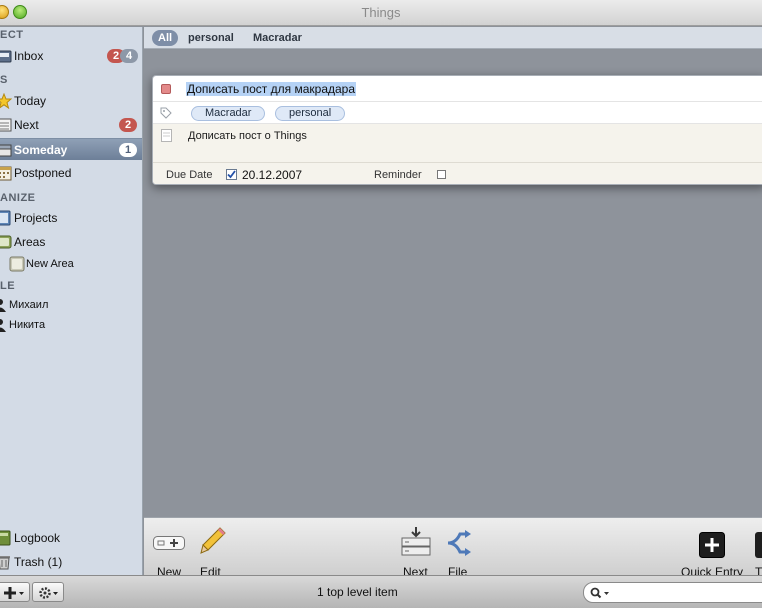 The width and height of the screenshot is (762, 608). I want to click on areas-icon, so click(6, 242).